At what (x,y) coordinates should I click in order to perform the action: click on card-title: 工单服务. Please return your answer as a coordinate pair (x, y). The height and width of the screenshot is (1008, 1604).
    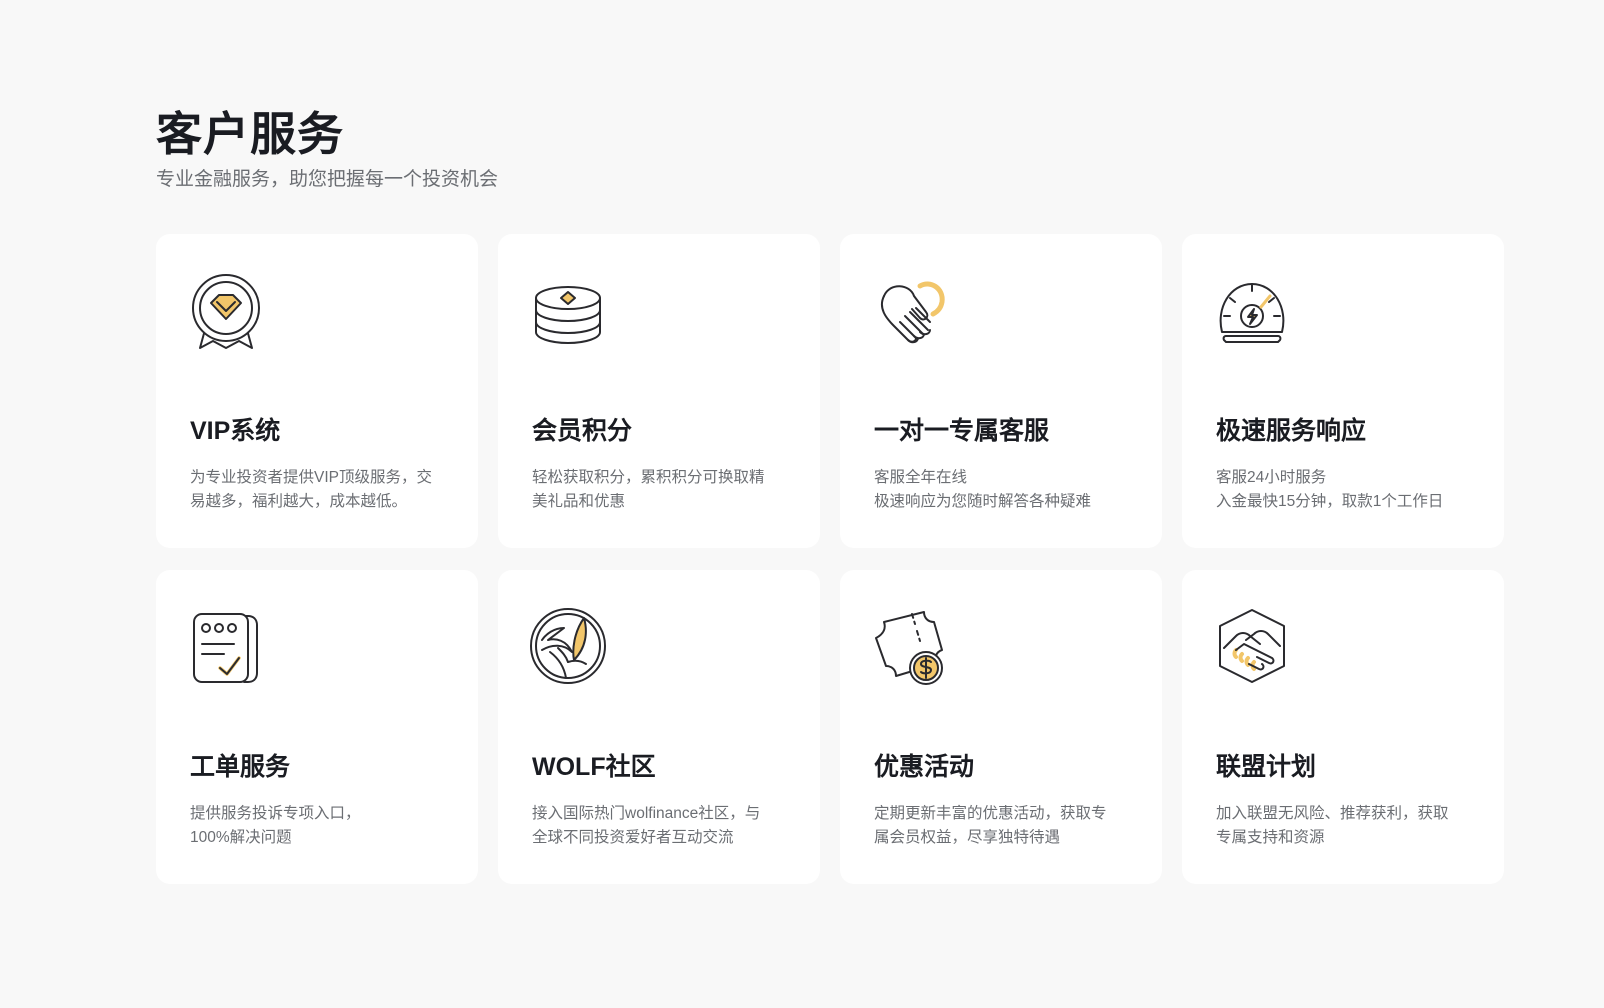
    Looking at the image, I should click on (240, 767).